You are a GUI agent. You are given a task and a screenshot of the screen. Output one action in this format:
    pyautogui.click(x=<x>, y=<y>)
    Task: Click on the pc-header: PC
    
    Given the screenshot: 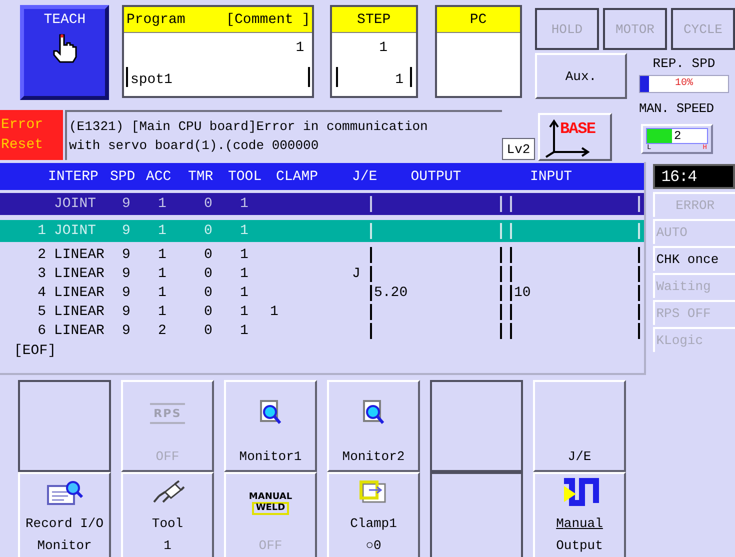 What is the action you would take?
    pyautogui.click(x=478, y=19)
    